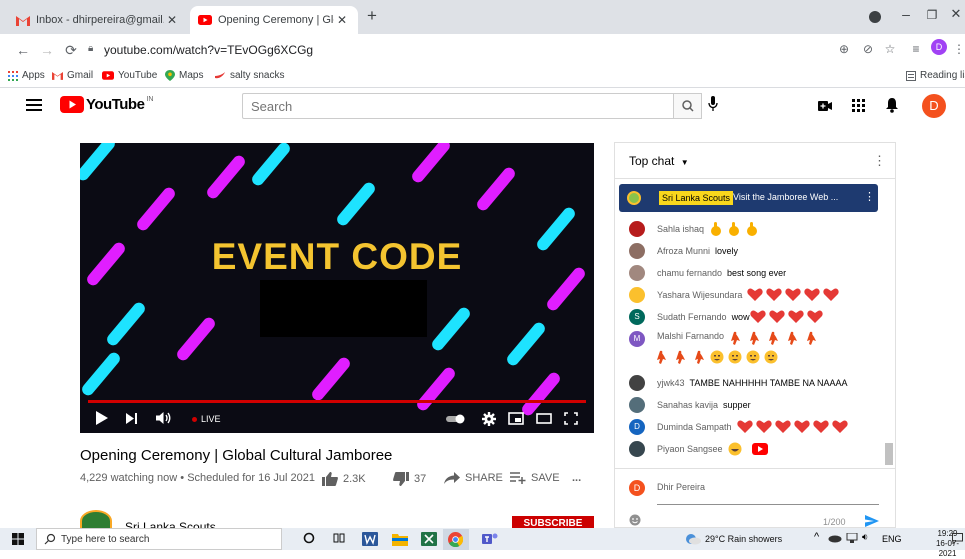 This screenshot has height=559, width=965. What do you see at coordinates (489, 419) in the screenshot?
I see `settings-gear-icon` at bounding box center [489, 419].